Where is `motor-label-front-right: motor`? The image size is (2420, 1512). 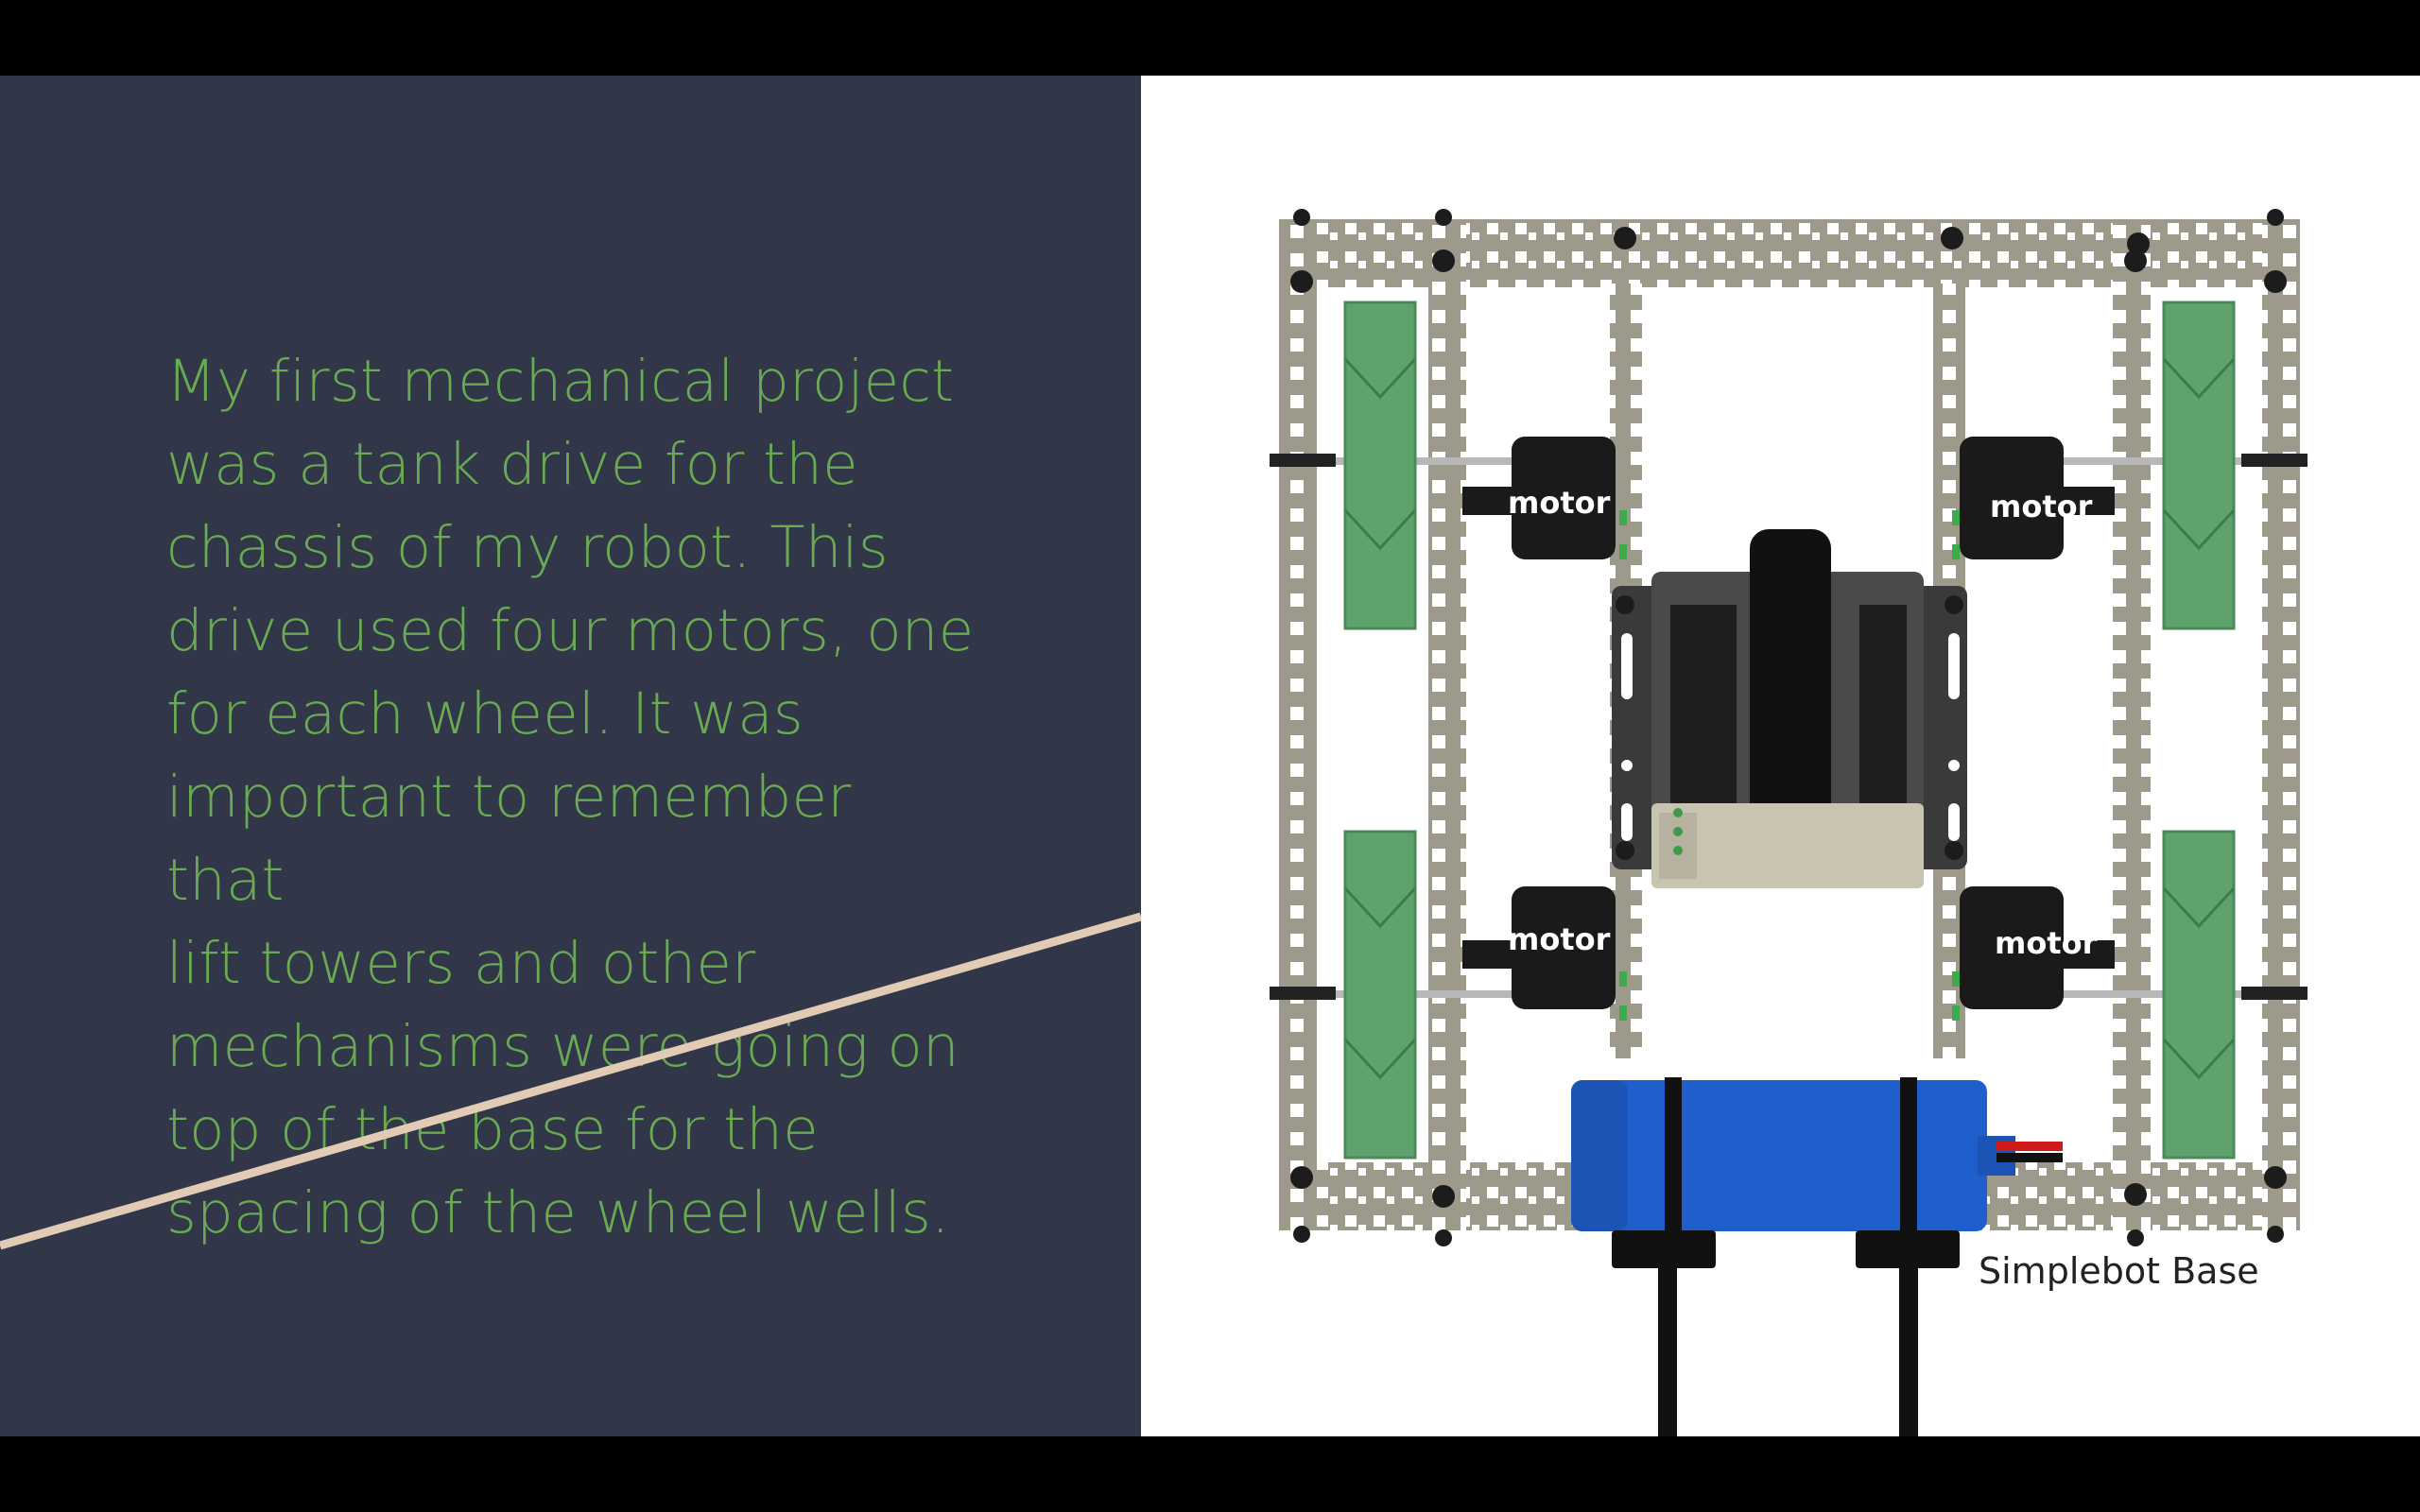
motor-label-front-right: motor is located at coordinates (2042, 506).